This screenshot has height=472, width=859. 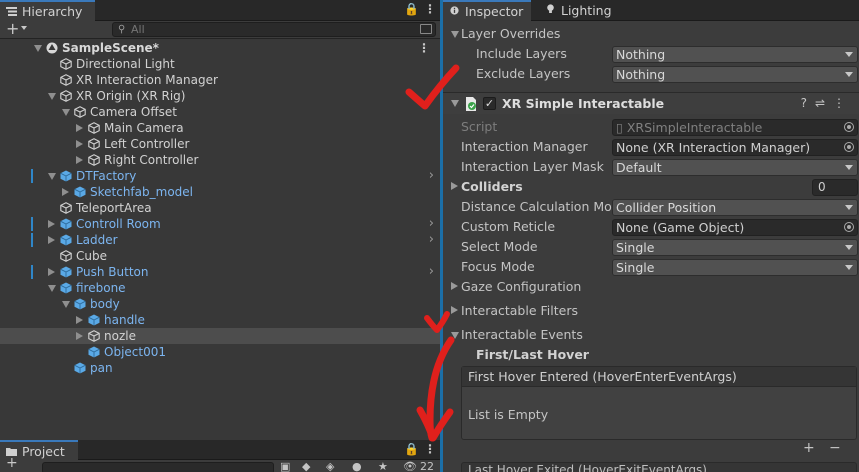 I want to click on search-by-label-icon: ◆, so click(x=306, y=466).